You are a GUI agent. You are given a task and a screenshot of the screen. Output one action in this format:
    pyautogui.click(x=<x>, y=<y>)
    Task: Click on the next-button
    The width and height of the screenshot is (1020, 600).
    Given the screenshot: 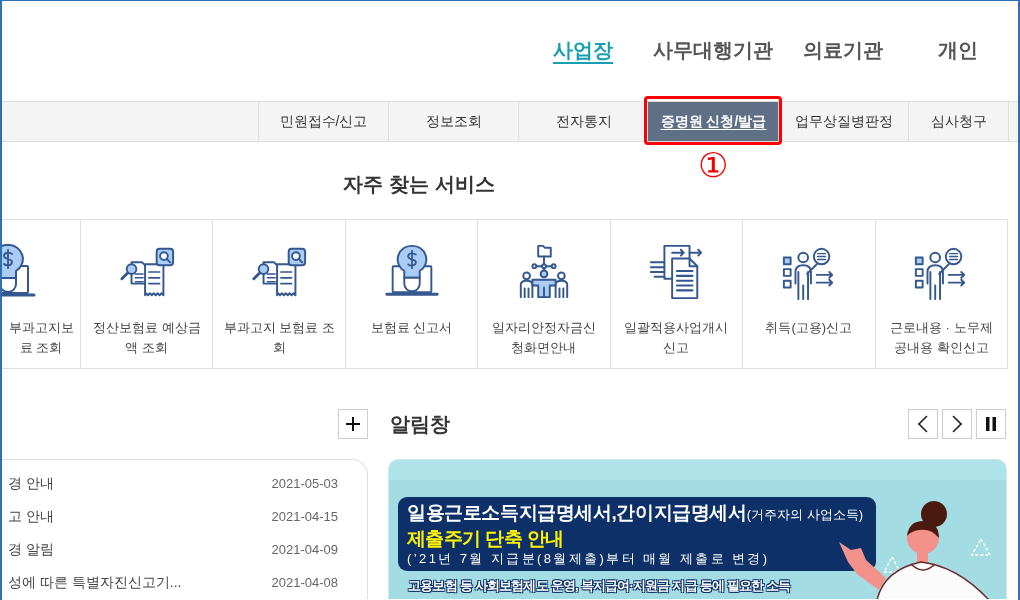 What is the action you would take?
    pyautogui.click(x=957, y=424)
    